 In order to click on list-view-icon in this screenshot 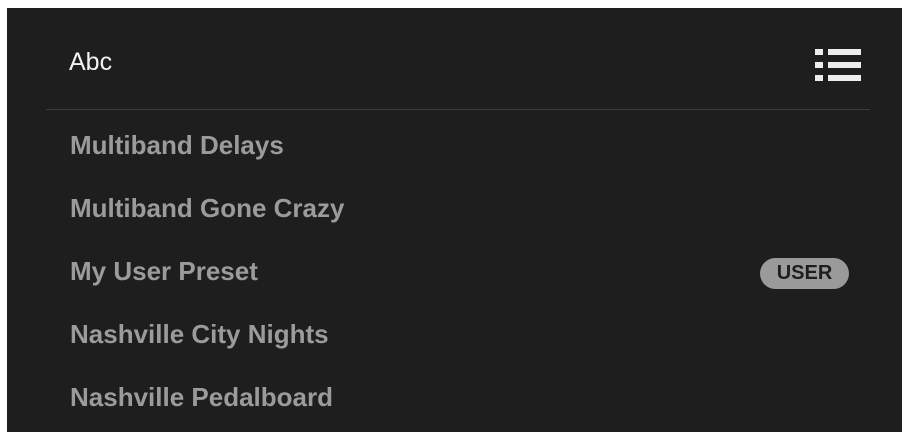, I will do `click(838, 65)`.